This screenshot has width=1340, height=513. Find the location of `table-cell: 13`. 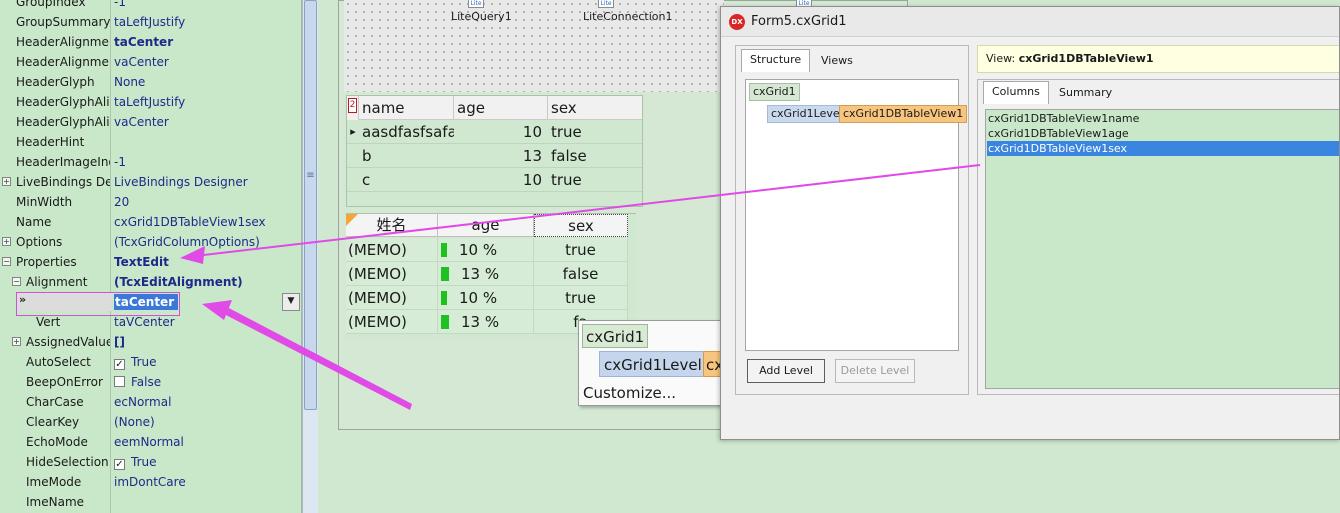

table-cell: 13 is located at coordinates (501, 156).